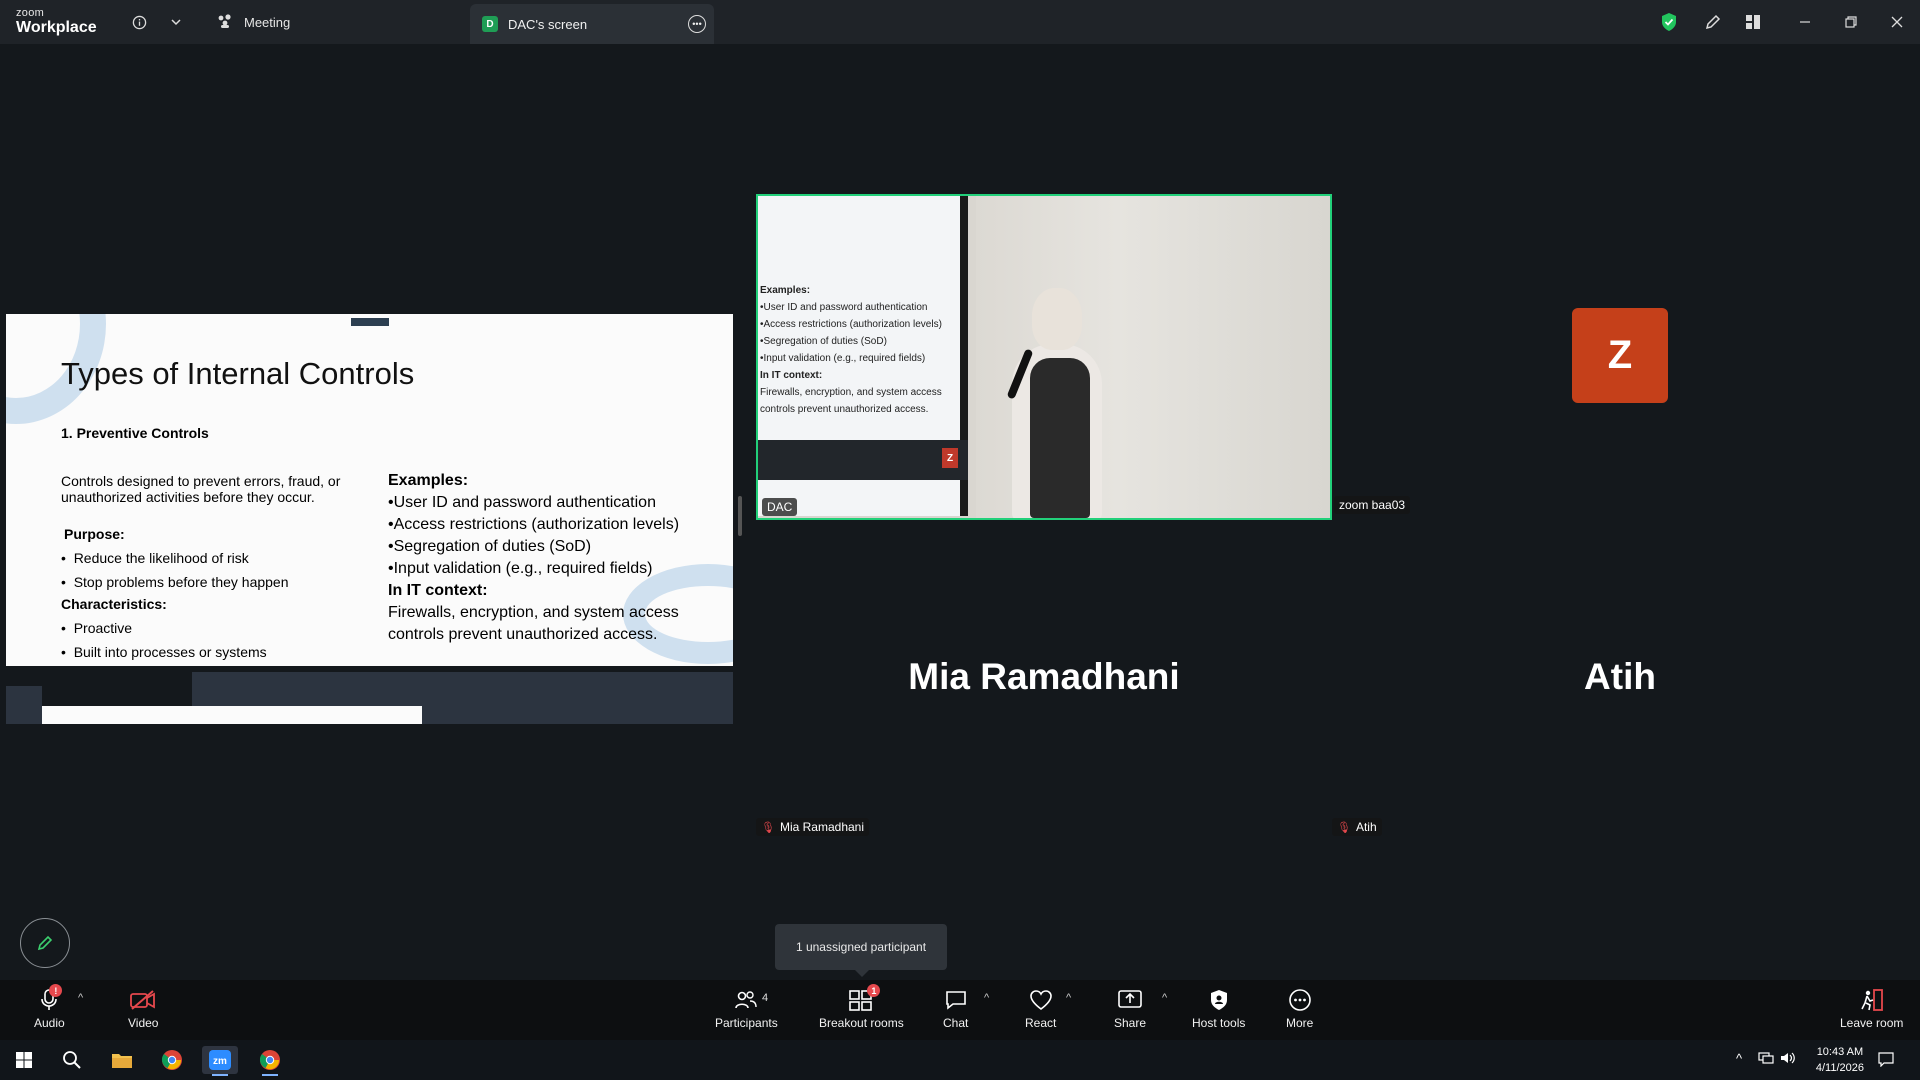 Image resolution: width=1920 pixels, height=1080 pixels. What do you see at coordinates (1805, 22) in the screenshot?
I see `minimize-icon` at bounding box center [1805, 22].